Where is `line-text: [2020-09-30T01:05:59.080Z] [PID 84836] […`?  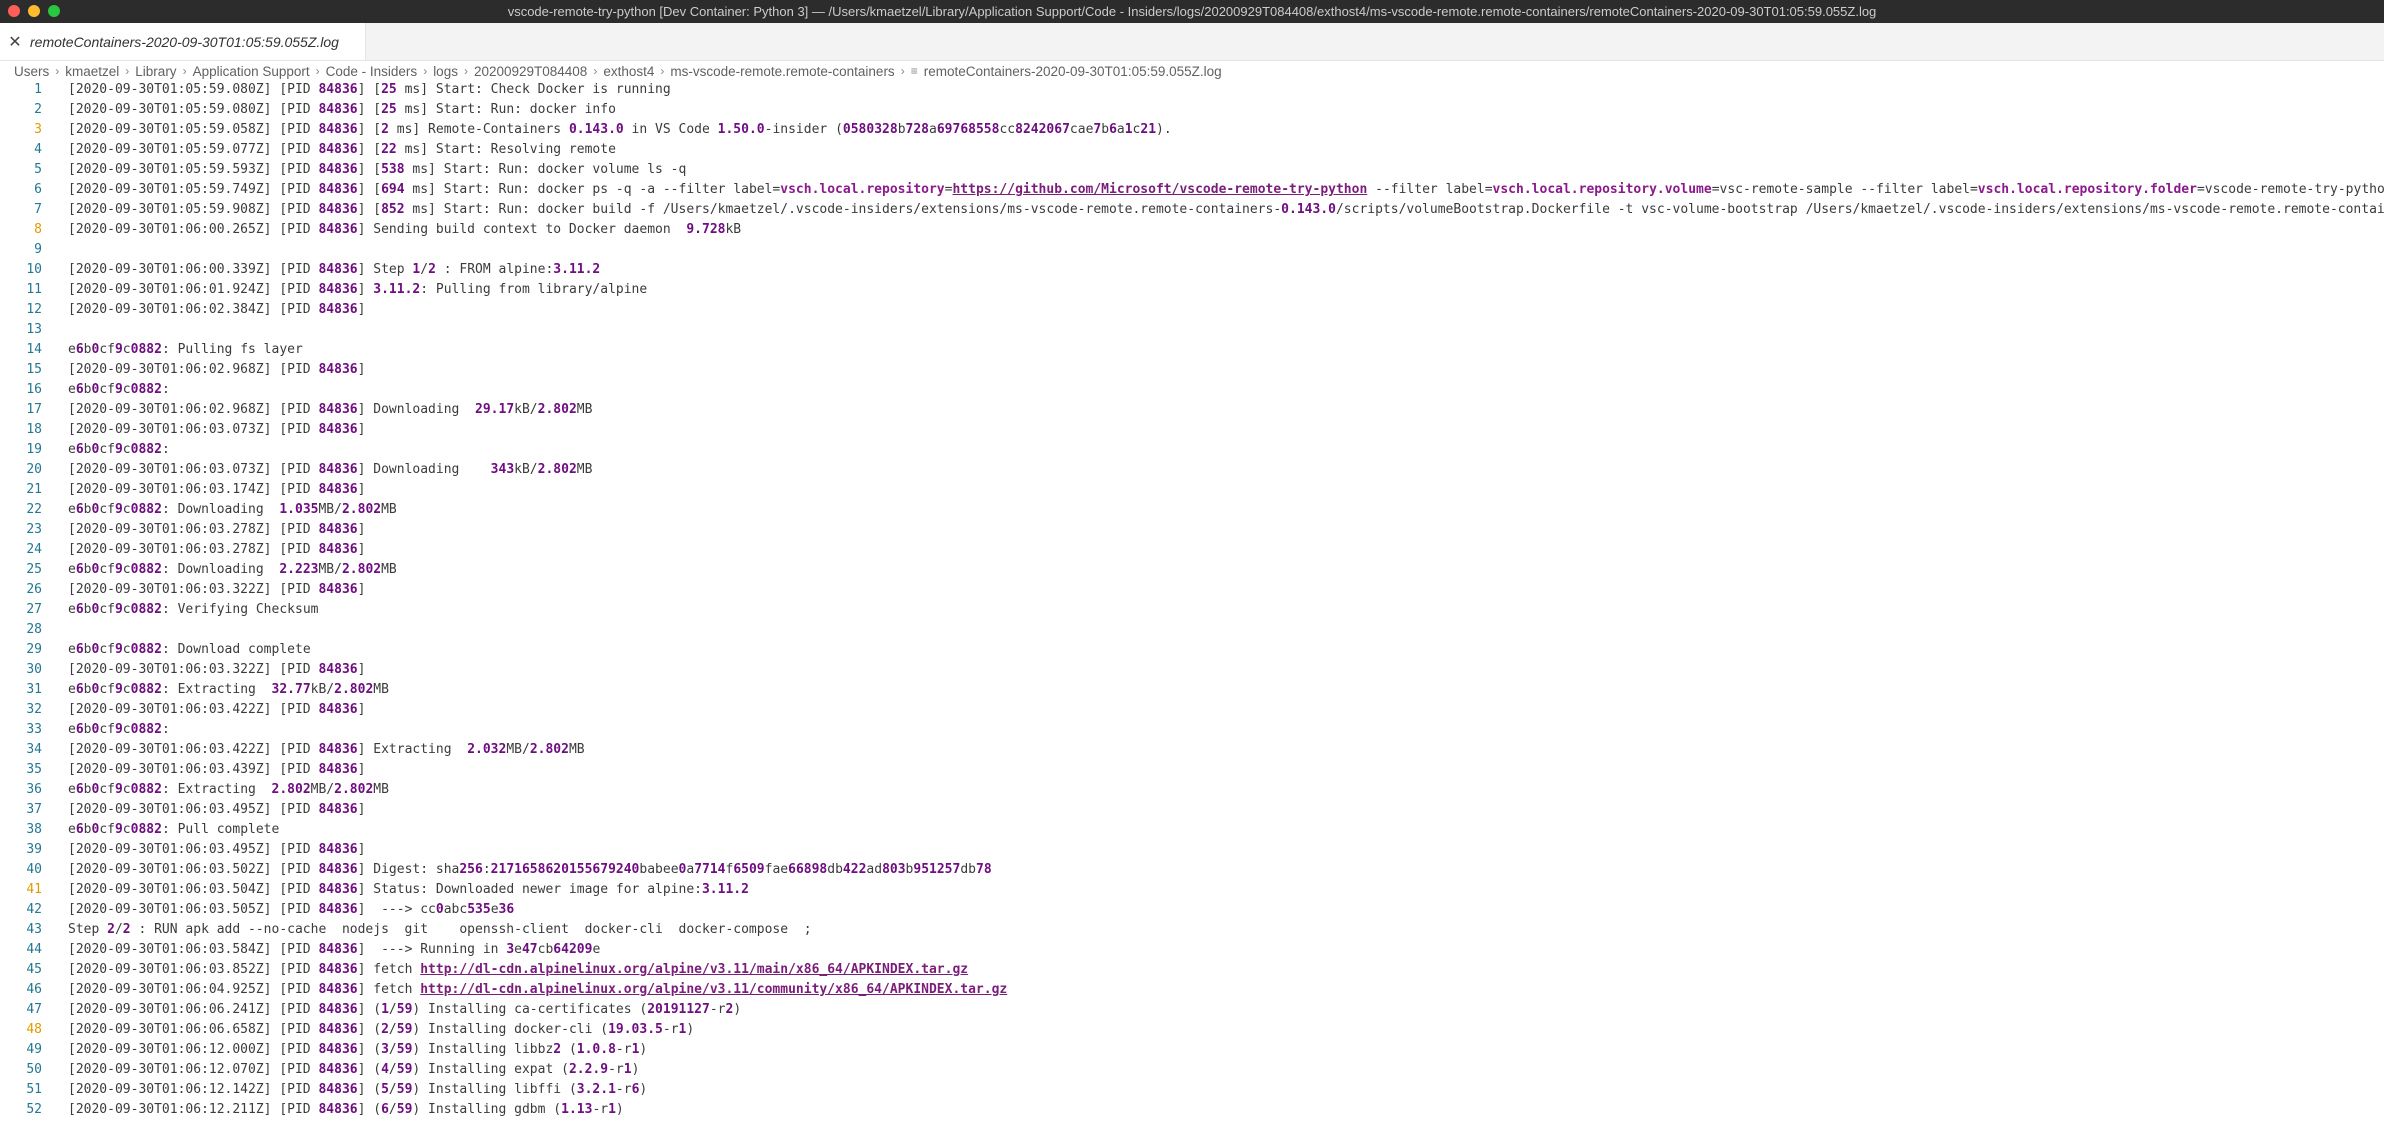 line-text: [2020-09-30T01:05:59.080Z] [PID 84836] [… is located at coordinates (342, 109).